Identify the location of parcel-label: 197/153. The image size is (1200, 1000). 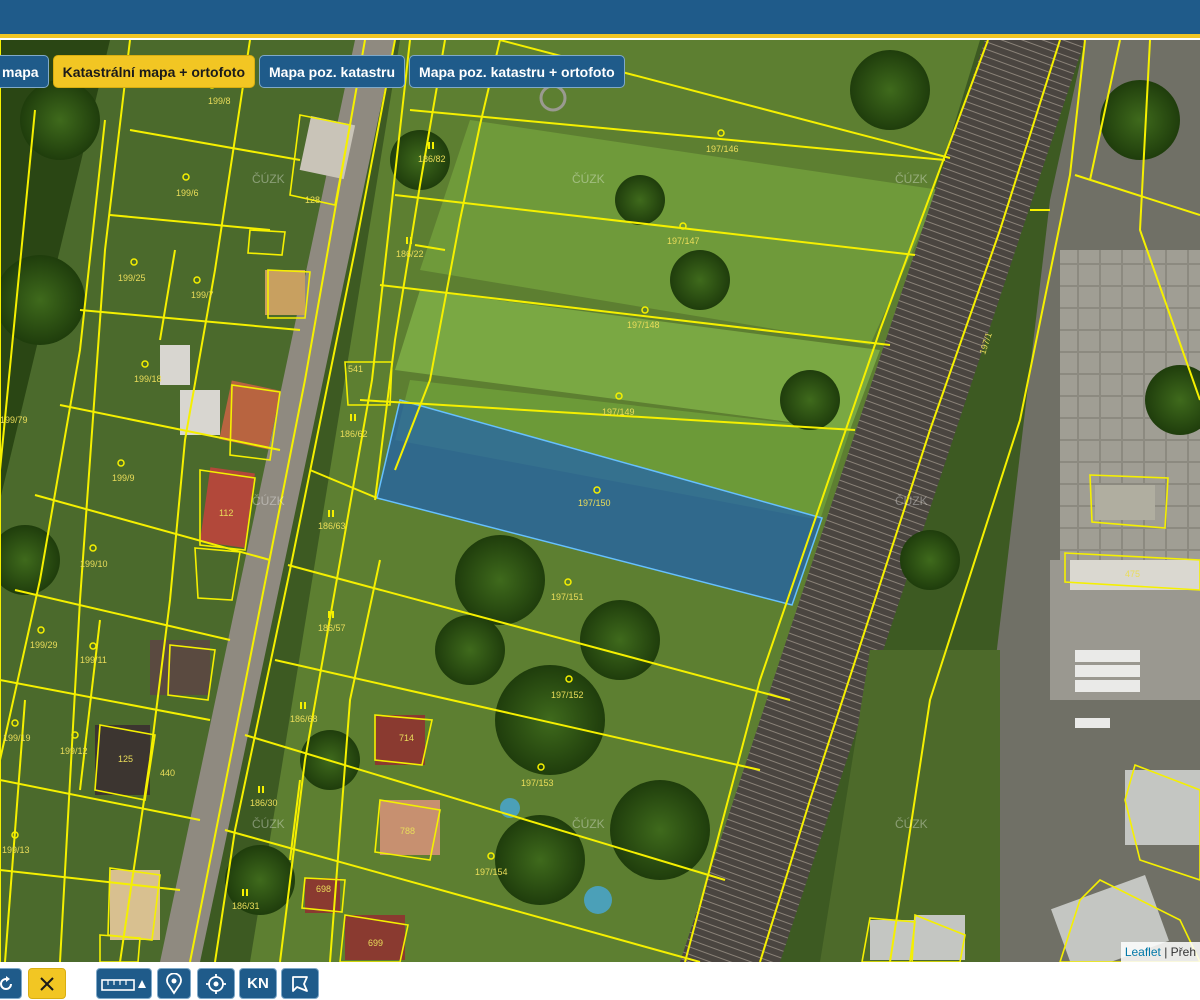
(537, 783).